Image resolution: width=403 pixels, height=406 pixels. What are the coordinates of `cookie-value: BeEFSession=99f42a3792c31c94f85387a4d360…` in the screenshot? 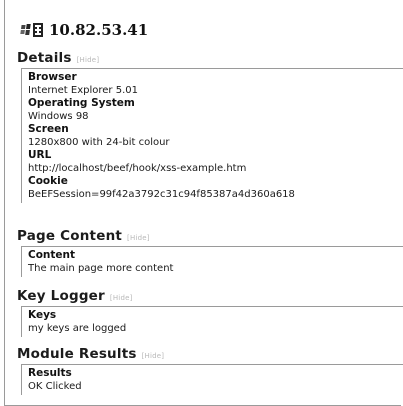 It's located at (161, 194).